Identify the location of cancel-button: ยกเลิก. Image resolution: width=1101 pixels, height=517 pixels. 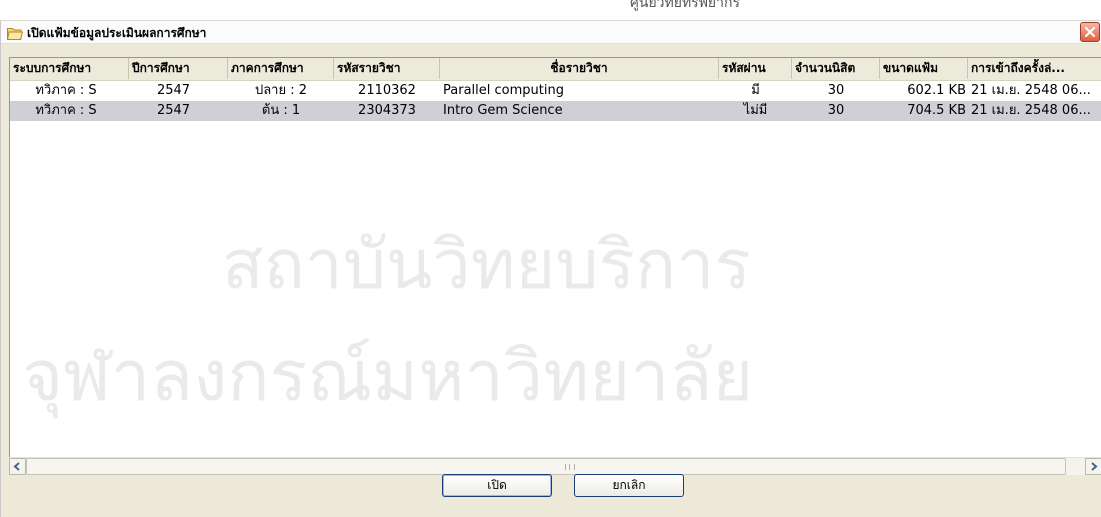
(629, 485).